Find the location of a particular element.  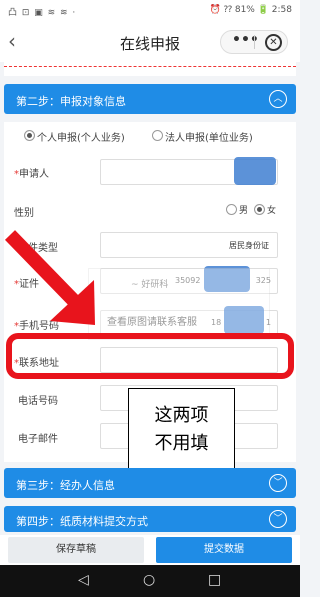

callout-line1: 这两项 is located at coordinates (181, 415).